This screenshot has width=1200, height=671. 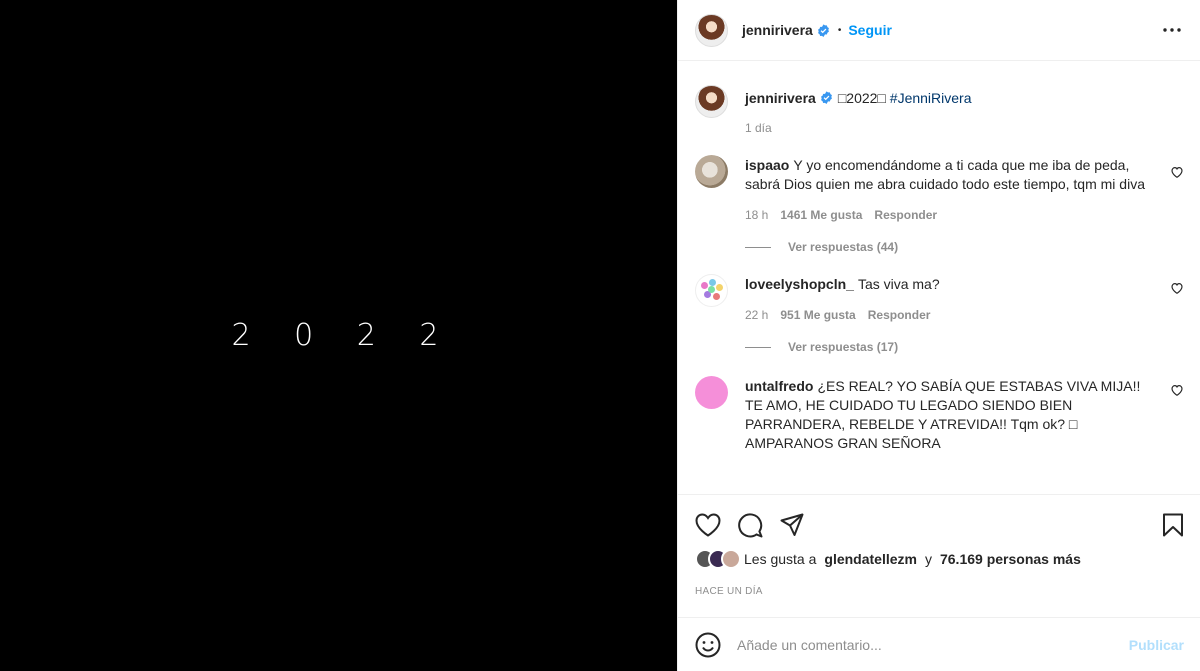 What do you see at coordinates (756, 315) in the screenshot?
I see `comment-time: 22 h` at bounding box center [756, 315].